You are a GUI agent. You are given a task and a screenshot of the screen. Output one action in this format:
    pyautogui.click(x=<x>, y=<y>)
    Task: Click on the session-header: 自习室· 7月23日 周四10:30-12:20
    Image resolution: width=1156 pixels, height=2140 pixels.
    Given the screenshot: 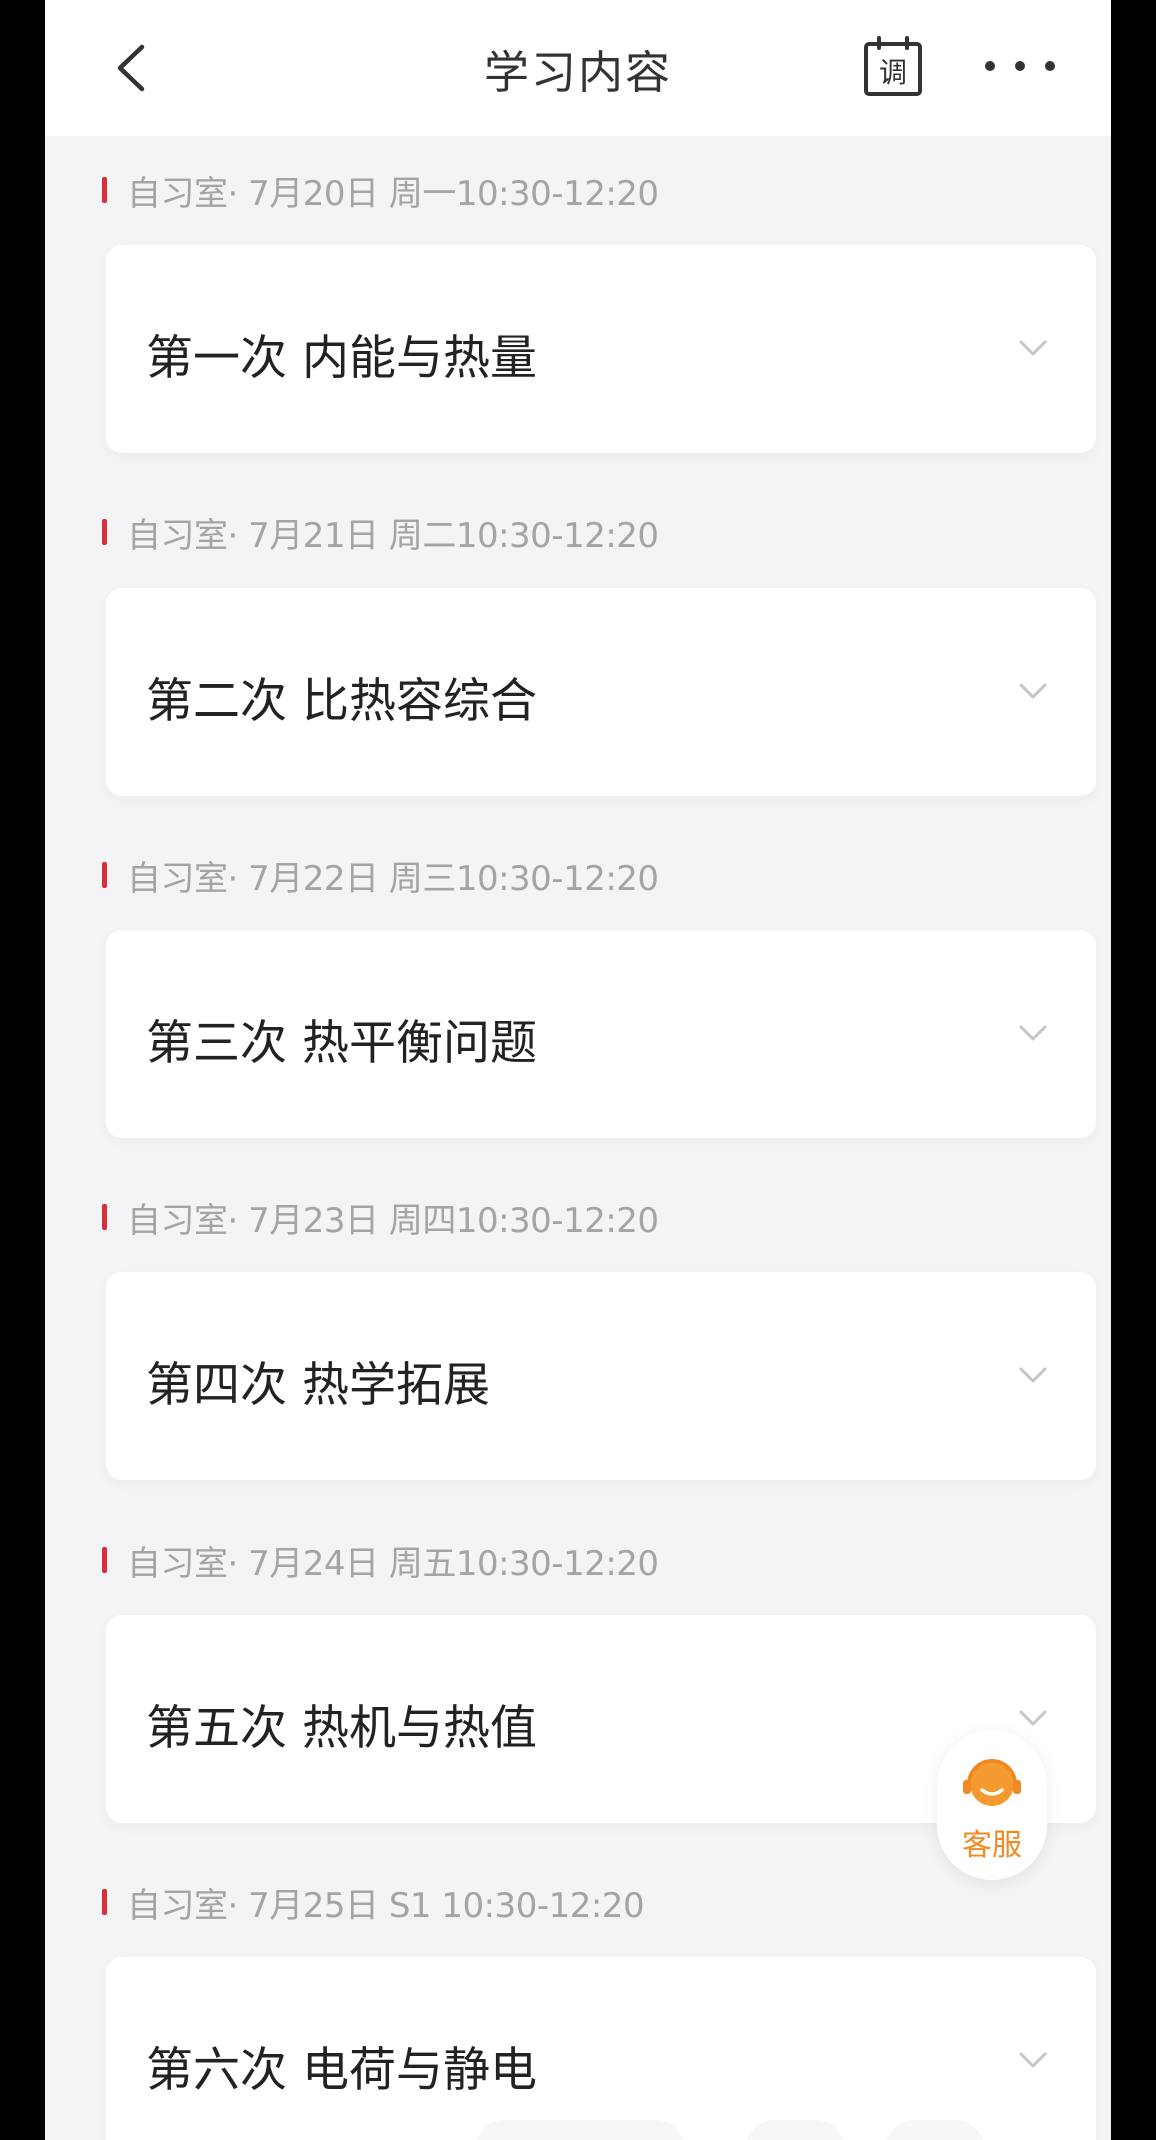 What is the action you would take?
    pyautogui.click(x=380, y=1219)
    